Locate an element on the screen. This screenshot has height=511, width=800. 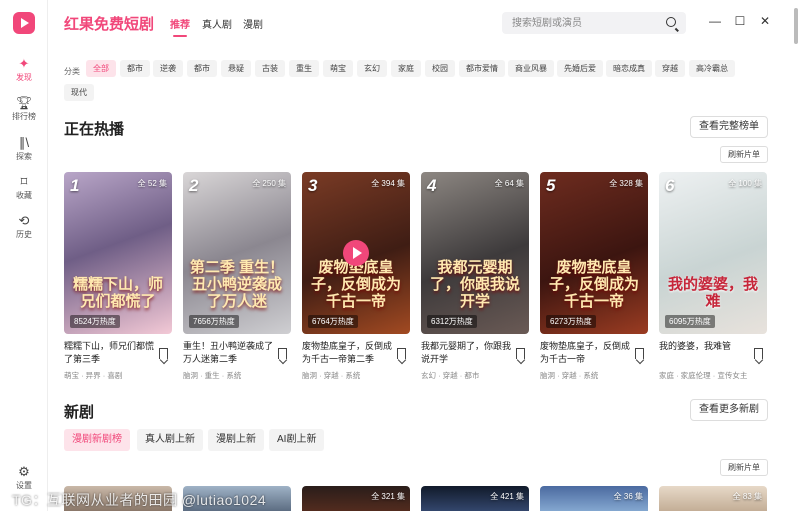
new-drama-thumb: 全 321 集 is located at coordinates (356, 498).